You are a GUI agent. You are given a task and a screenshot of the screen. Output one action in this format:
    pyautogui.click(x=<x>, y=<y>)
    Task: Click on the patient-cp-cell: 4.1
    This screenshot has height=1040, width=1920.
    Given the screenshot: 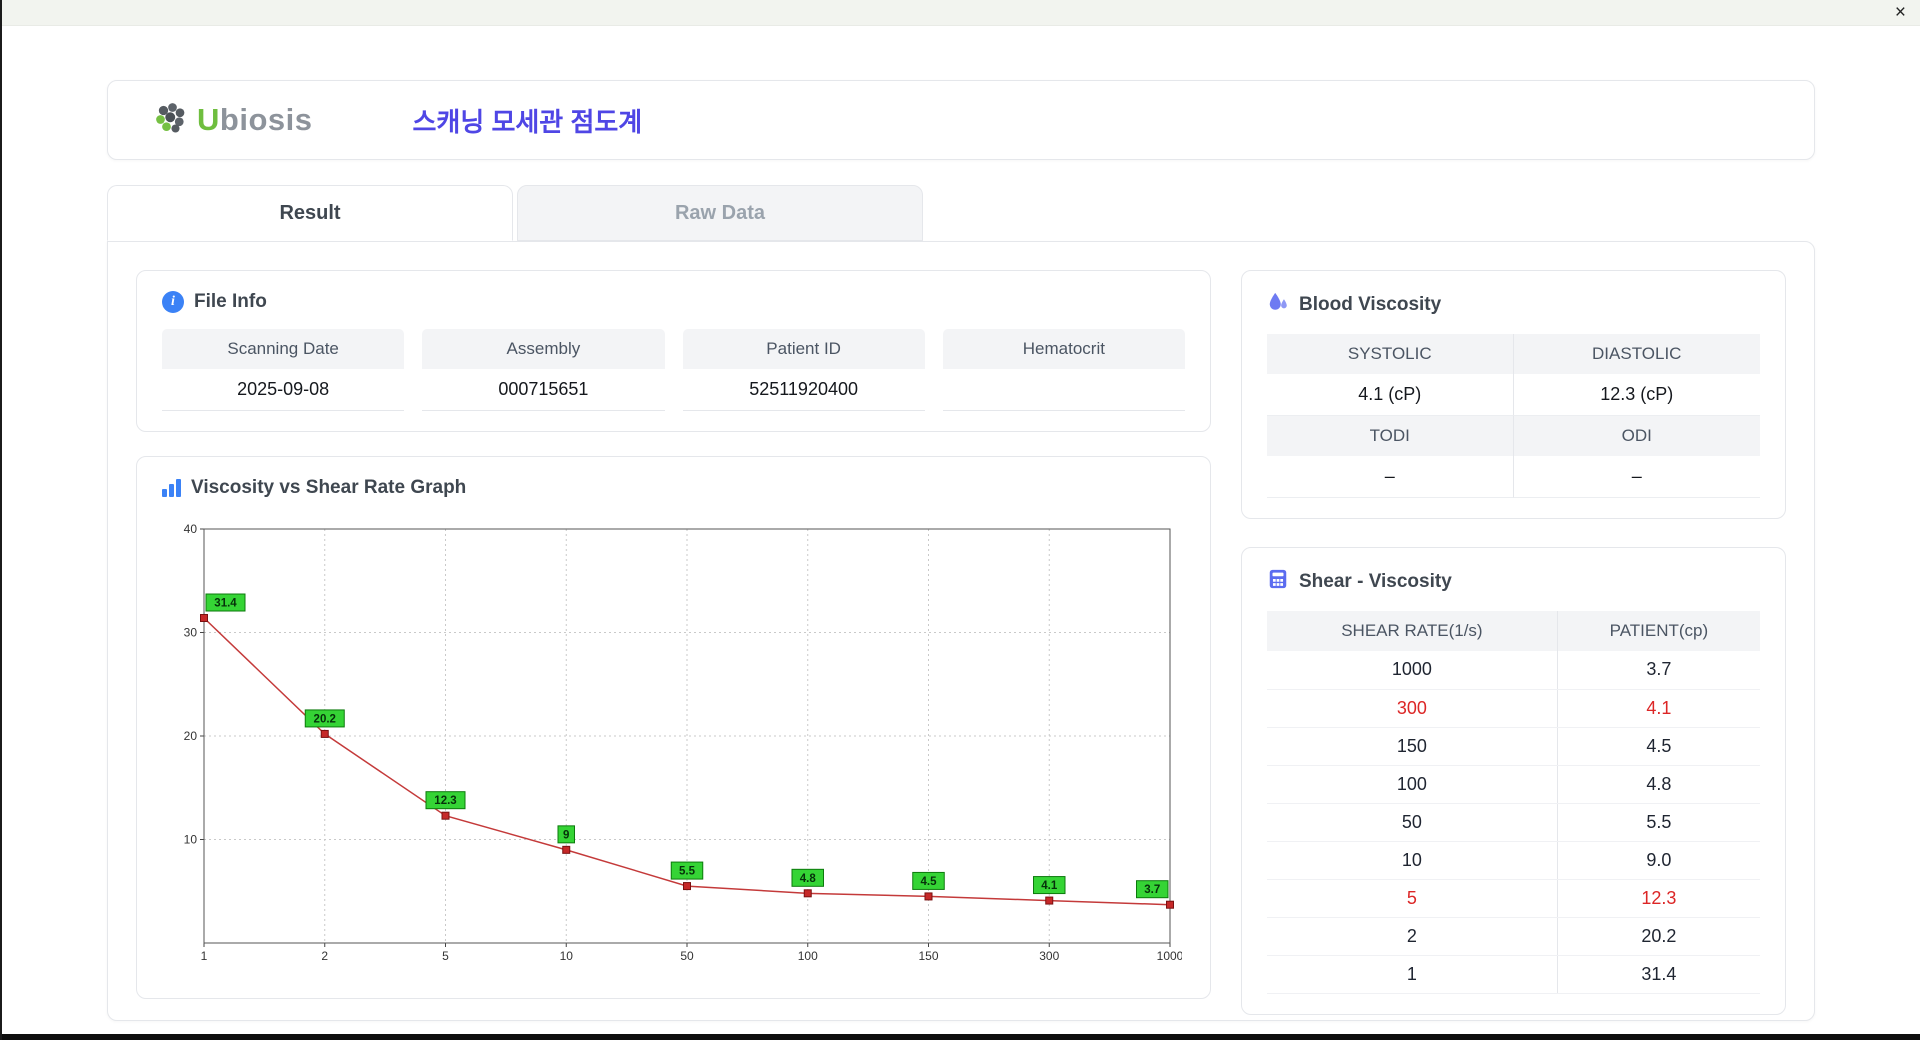 What is the action you would take?
    pyautogui.click(x=1658, y=708)
    